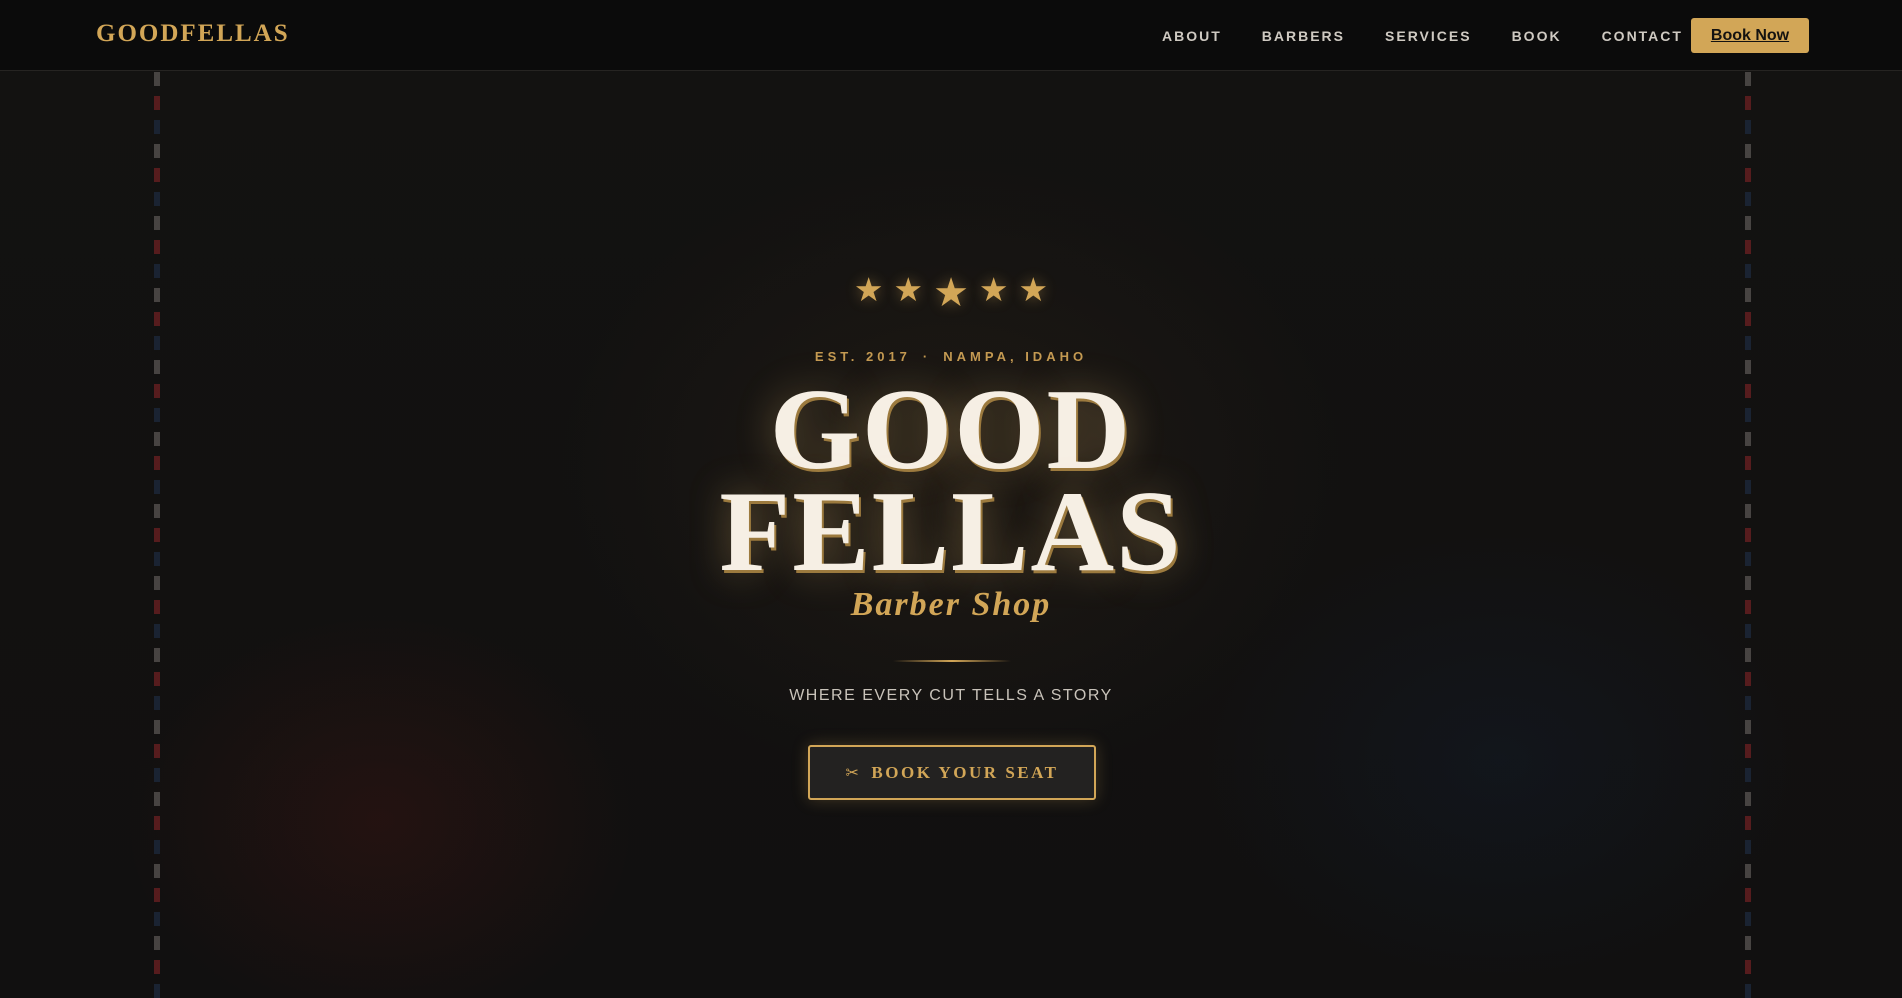 This screenshot has width=1902, height=998. I want to click on established-location: EST. 2017 · NAMPA, IDAHO, so click(951, 356).